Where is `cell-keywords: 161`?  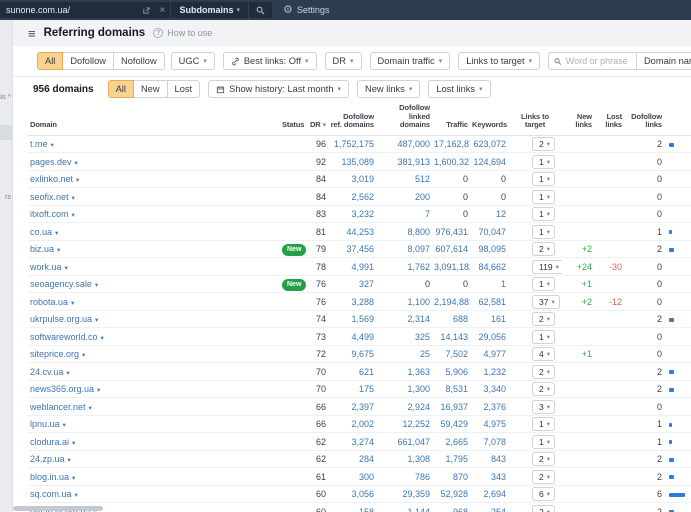 cell-keywords: 161 is located at coordinates (489, 319).